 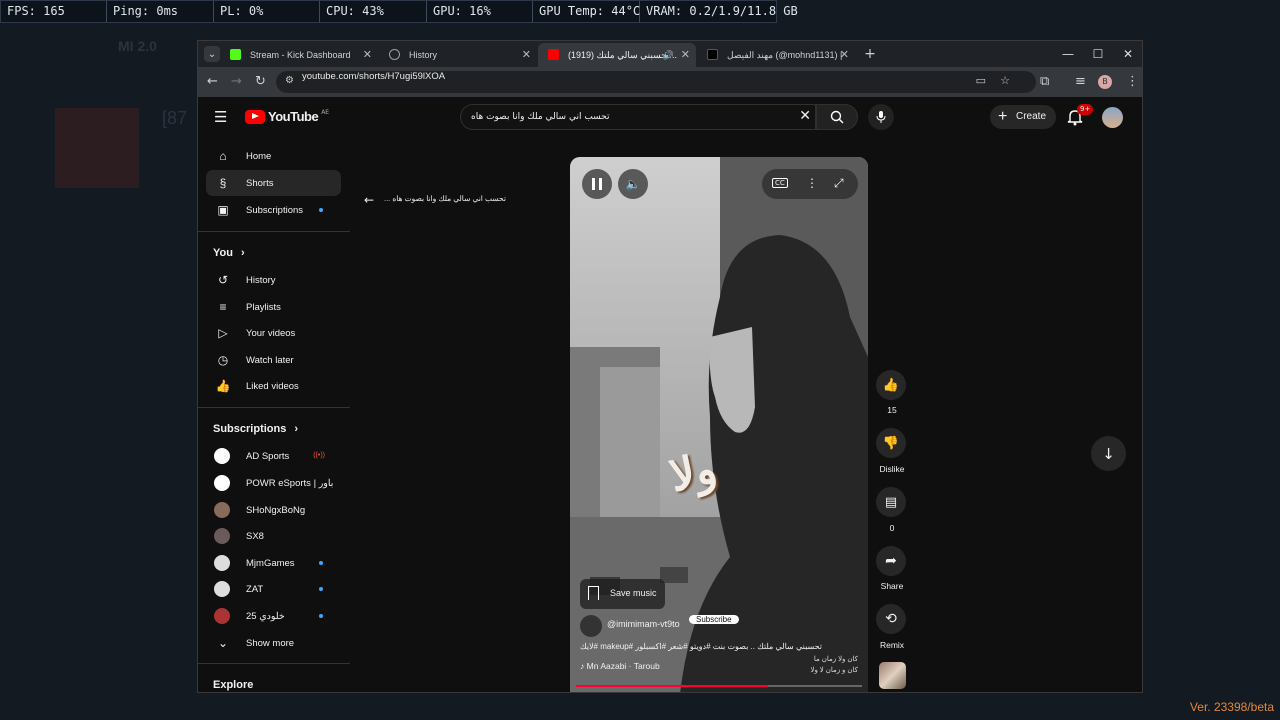 What do you see at coordinates (273, 360) in the screenshot?
I see `sidebar-item-watch-later: ◷ Watch later` at bounding box center [273, 360].